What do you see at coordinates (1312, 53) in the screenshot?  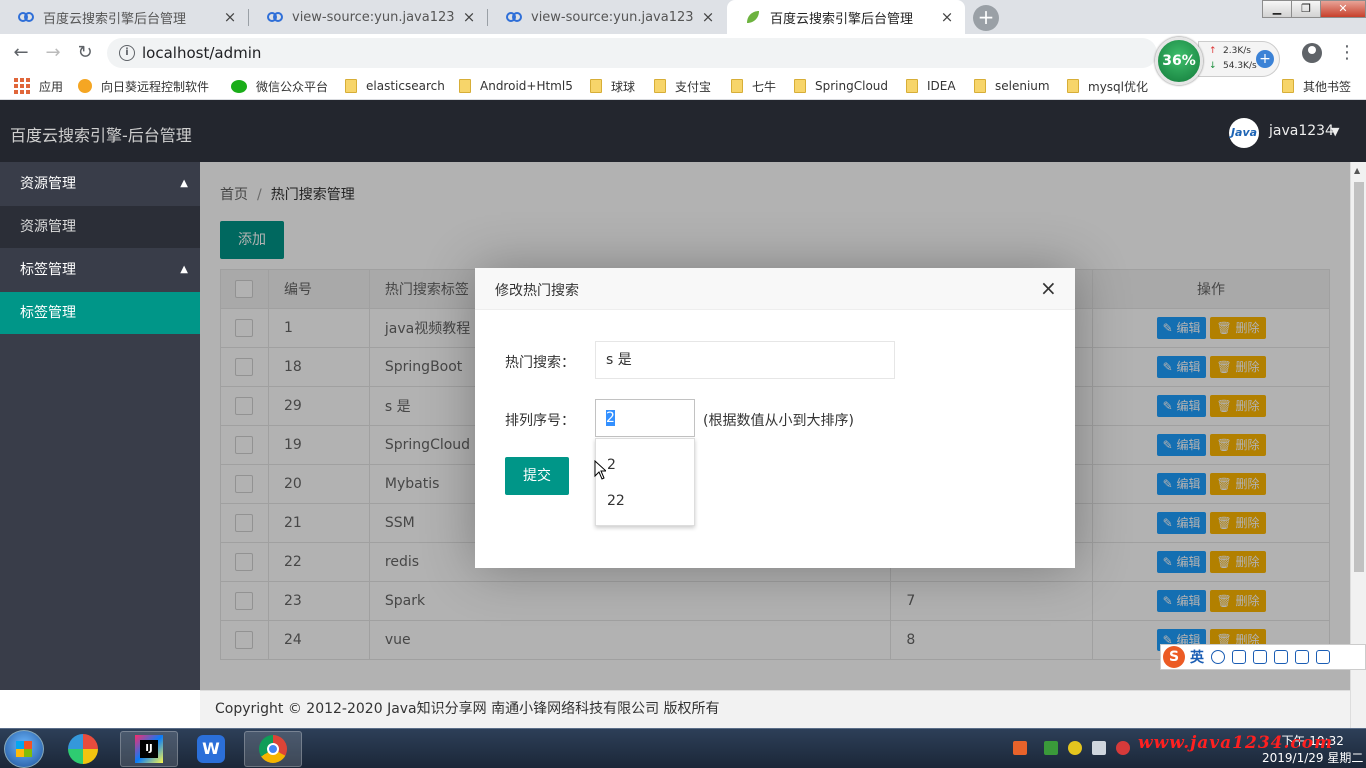 I see `account-icon` at bounding box center [1312, 53].